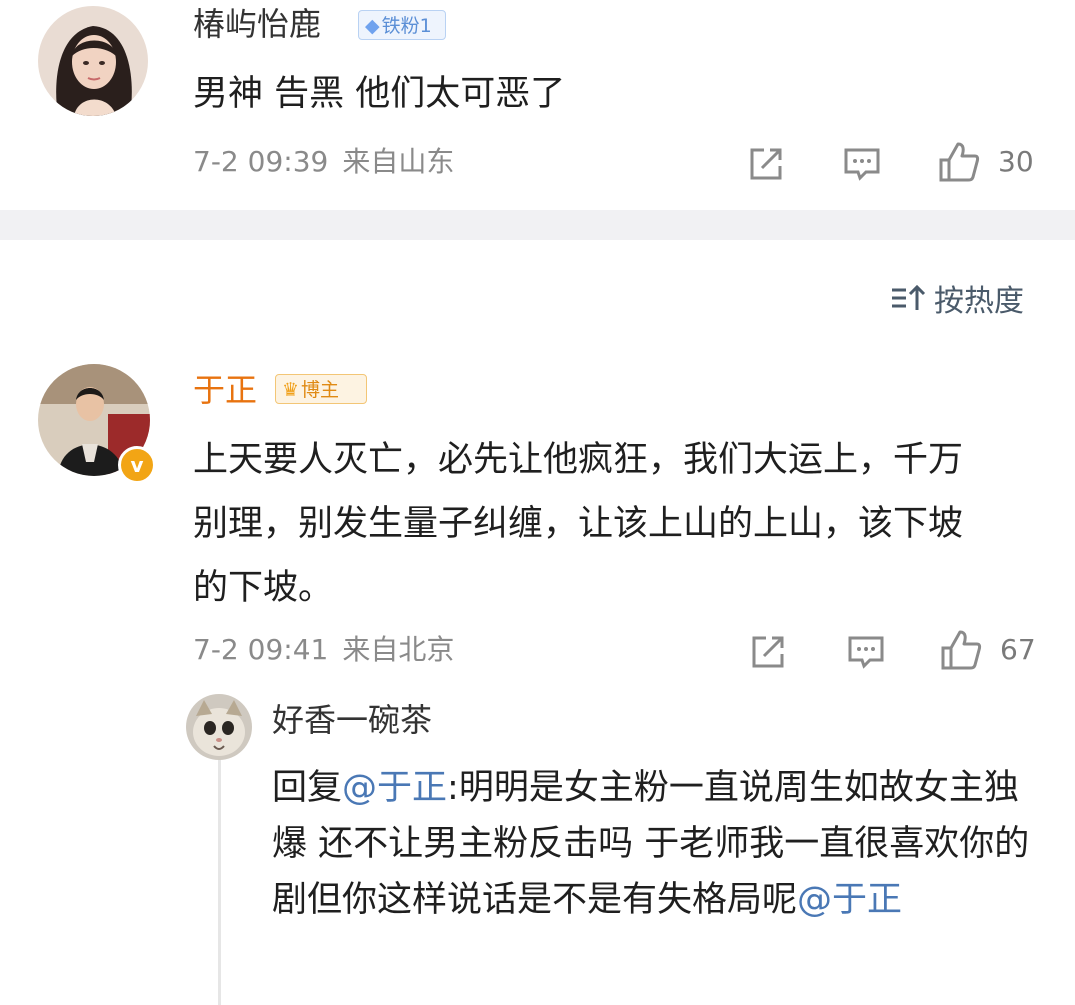  What do you see at coordinates (406, 26) in the screenshot?
I see `fan-badge-label: 铁粉1` at bounding box center [406, 26].